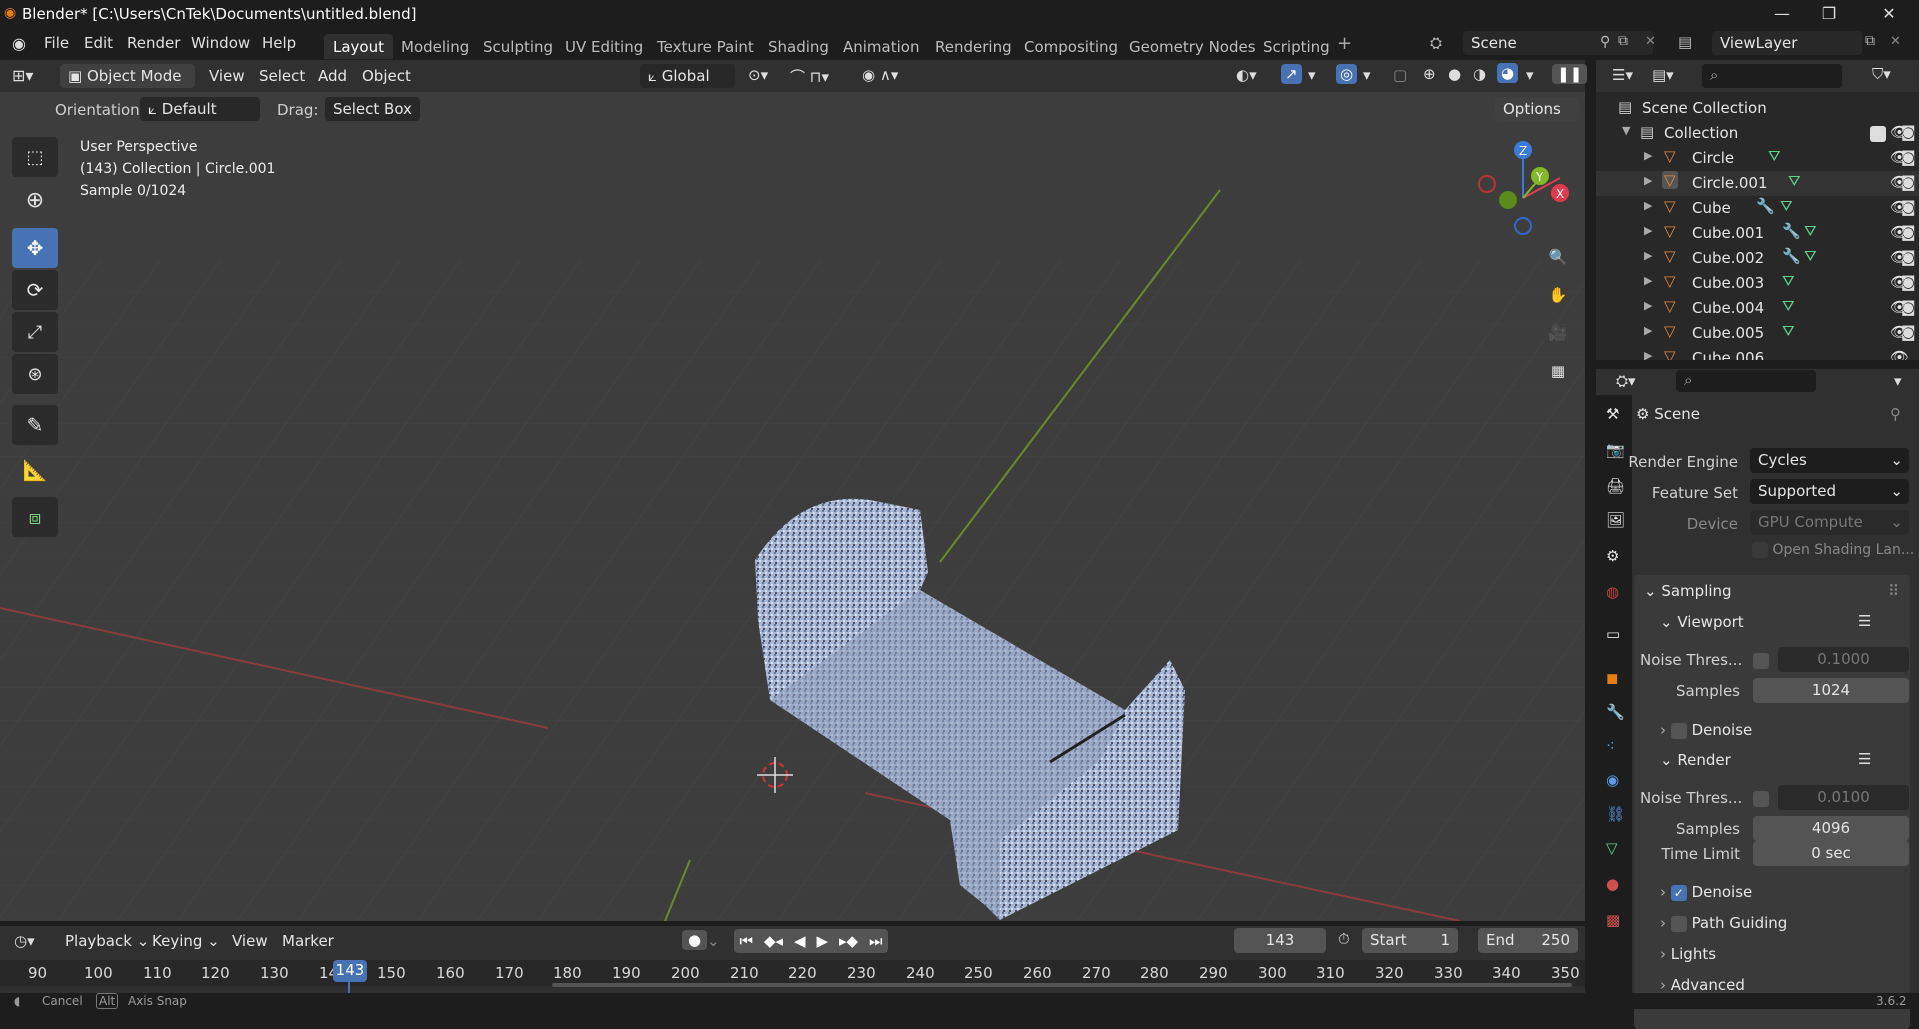 This screenshot has height=1029, width=1919. Describe the element at coordinates (1757, 183) in the screenshot. I see `outliner-item-active: ▶ ▽ Circle.001 ⛛ 👁 ◙` at that location.